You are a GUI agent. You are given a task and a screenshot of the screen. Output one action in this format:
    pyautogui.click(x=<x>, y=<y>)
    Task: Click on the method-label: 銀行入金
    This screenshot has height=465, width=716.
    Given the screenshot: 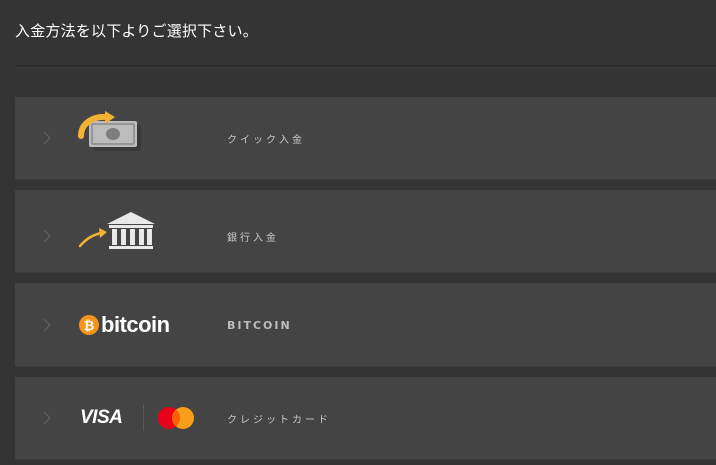 What is the action you would take?
    pyautogui.click(x=253, y=238)
    